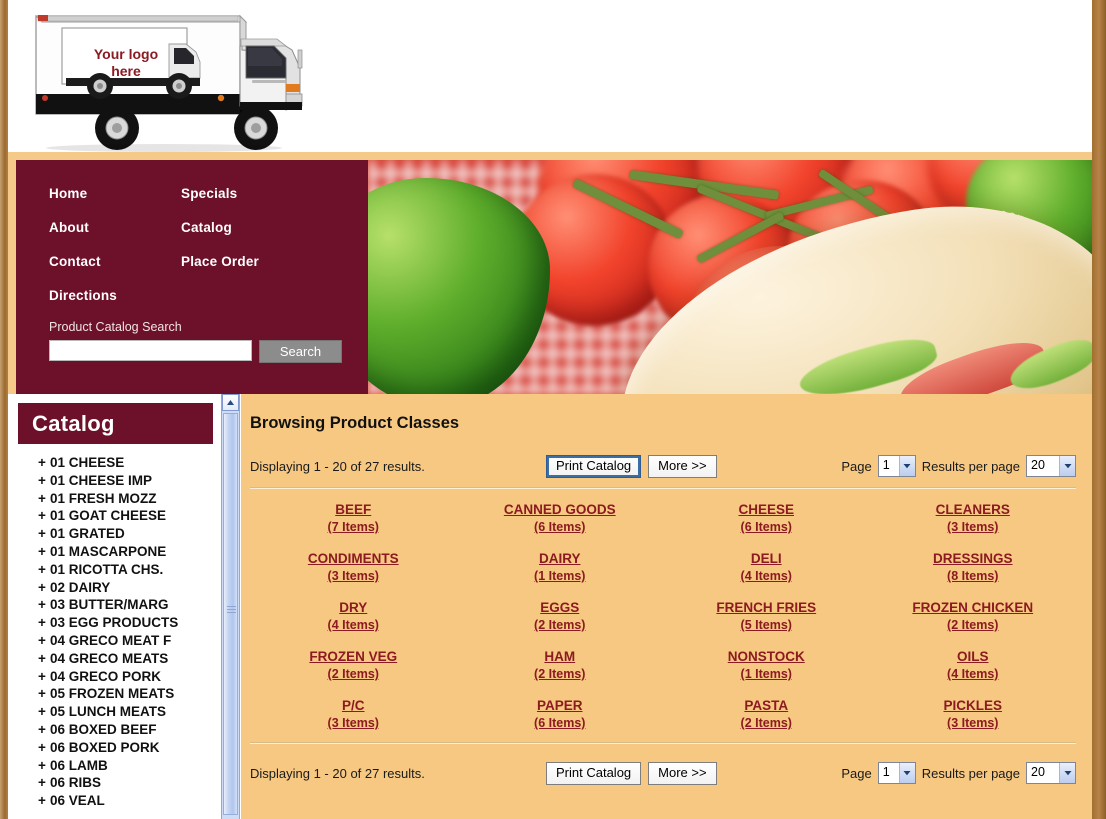  I want to click on product-class-link: PICKLES, so click(973, 706).